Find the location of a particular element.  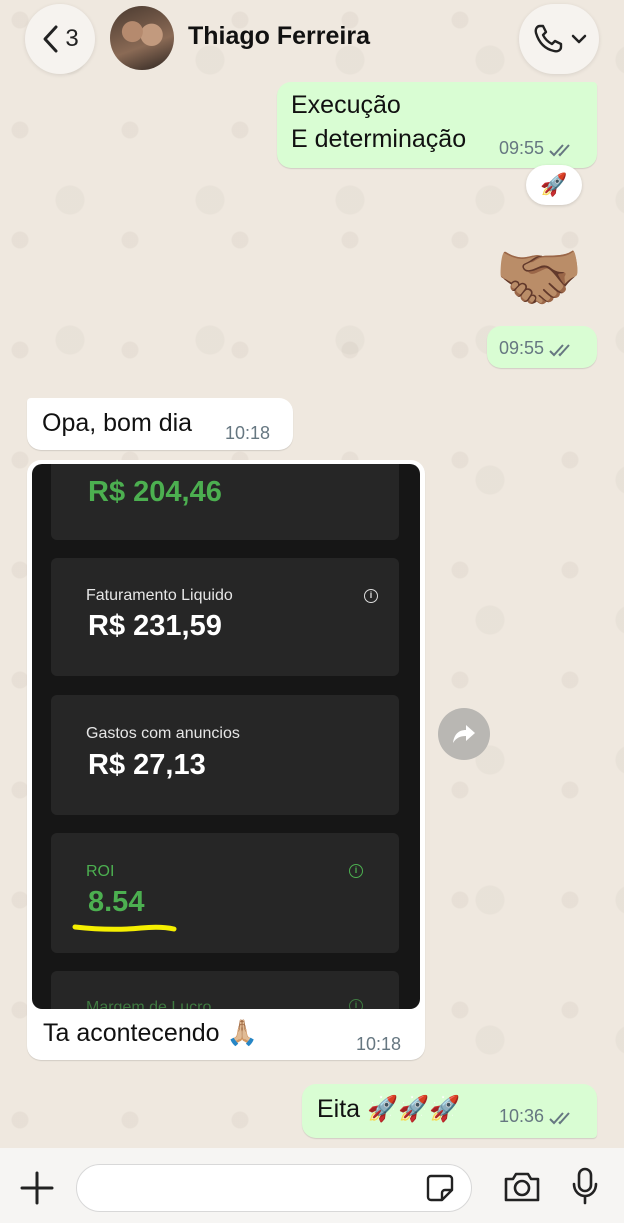

composer-bar is located at coordinates (312, 1185).